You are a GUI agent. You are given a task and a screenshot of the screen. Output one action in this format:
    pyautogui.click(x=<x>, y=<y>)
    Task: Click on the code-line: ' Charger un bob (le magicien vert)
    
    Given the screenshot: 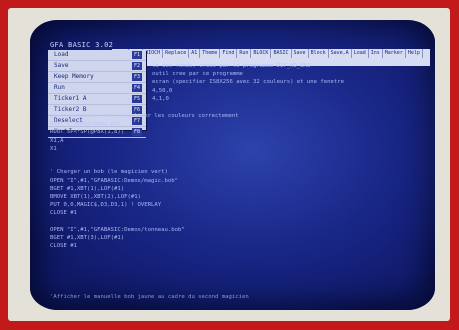 What is the action you would take?
    pyautogui.click(x=109, y=172)
    